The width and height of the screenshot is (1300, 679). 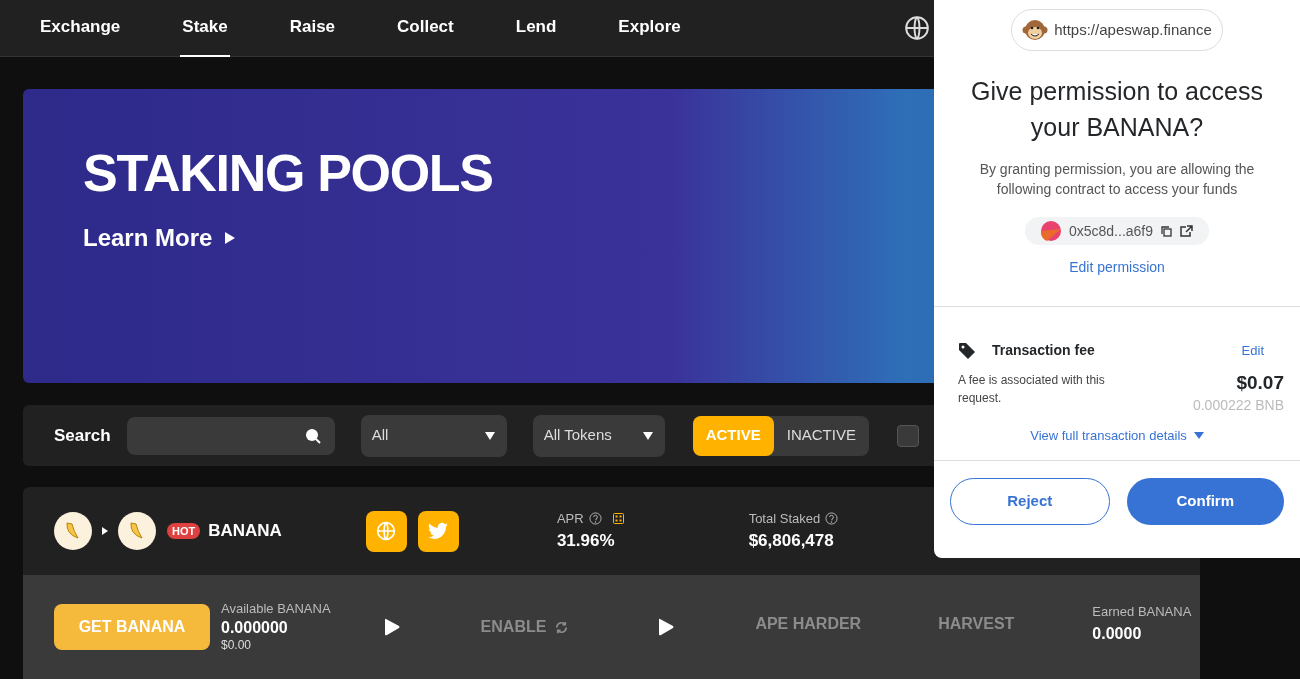 What do you see at coordinates (562, 627) in the screenshot?
I see `refresh-icon` at bounding box center [562, 627].